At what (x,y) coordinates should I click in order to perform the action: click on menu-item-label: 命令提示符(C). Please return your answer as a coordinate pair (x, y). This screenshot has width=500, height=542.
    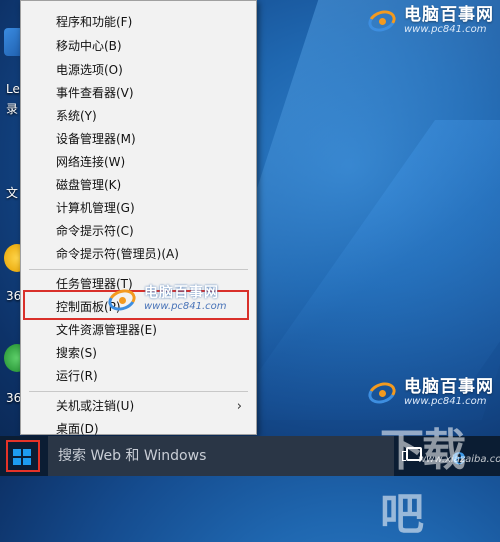
    Looking at the image, I should click on (95, 231).